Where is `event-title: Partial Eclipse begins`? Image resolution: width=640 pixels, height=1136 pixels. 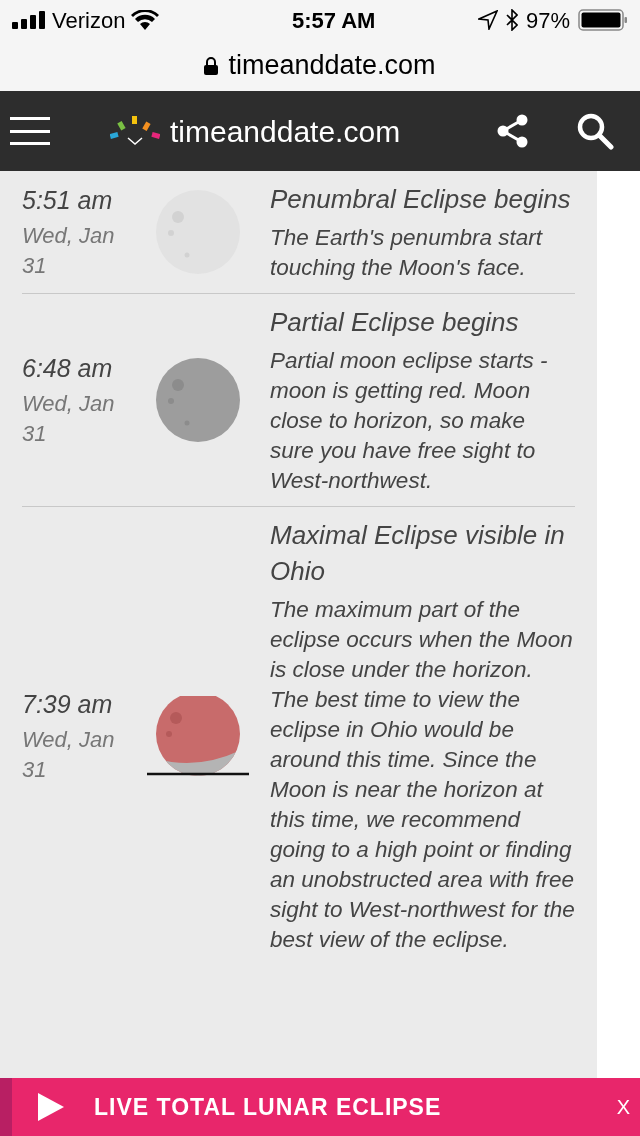
event-title: Partial Eclipse begins is located at coordinates (395, 322).